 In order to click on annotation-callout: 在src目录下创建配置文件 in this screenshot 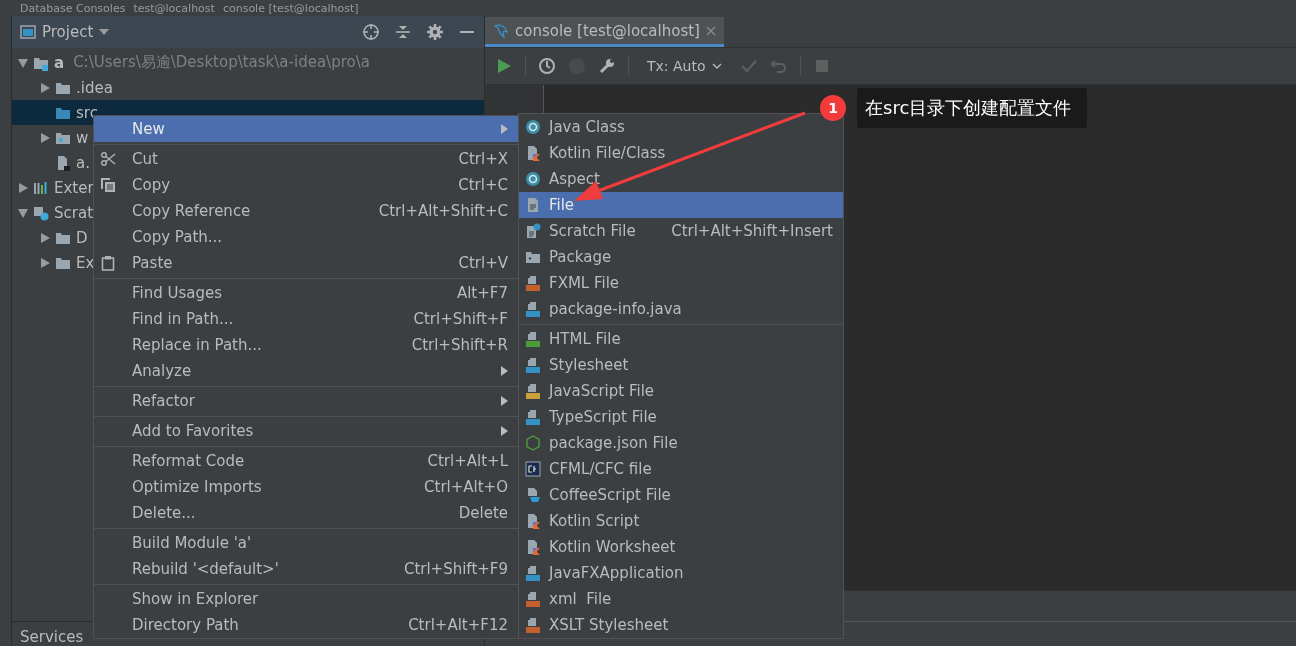, I will do `click(972, 108)`.